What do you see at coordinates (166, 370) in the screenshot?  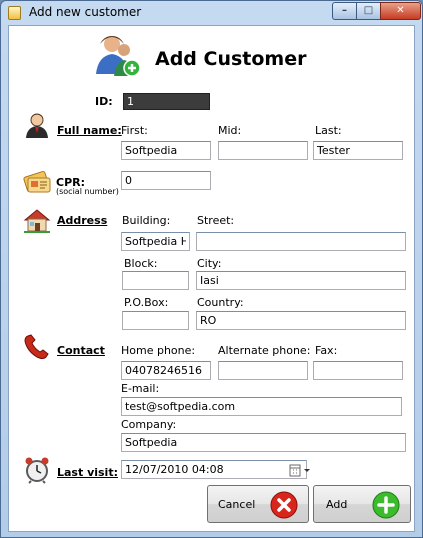 I see `home-phone-field` at bounding box center [166, 370].